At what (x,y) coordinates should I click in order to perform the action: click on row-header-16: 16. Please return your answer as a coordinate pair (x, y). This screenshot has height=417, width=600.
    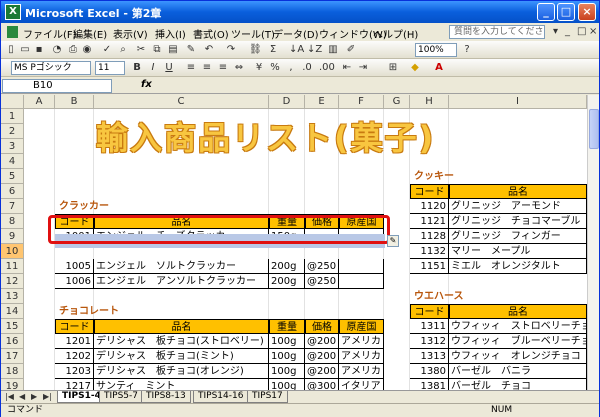
    Looking at the image, I should click on (12, 341).